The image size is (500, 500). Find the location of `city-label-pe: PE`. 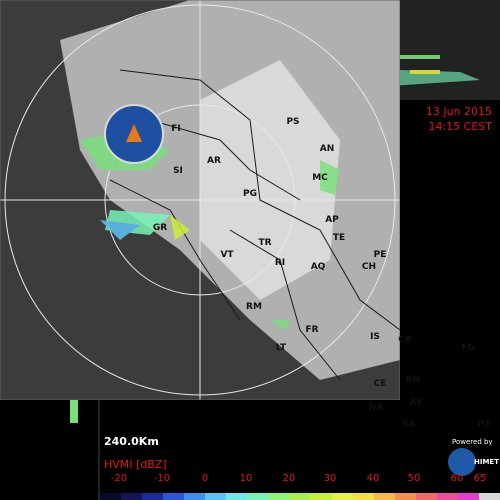

city-label-pe: PE is located at coordinates (380, 255).